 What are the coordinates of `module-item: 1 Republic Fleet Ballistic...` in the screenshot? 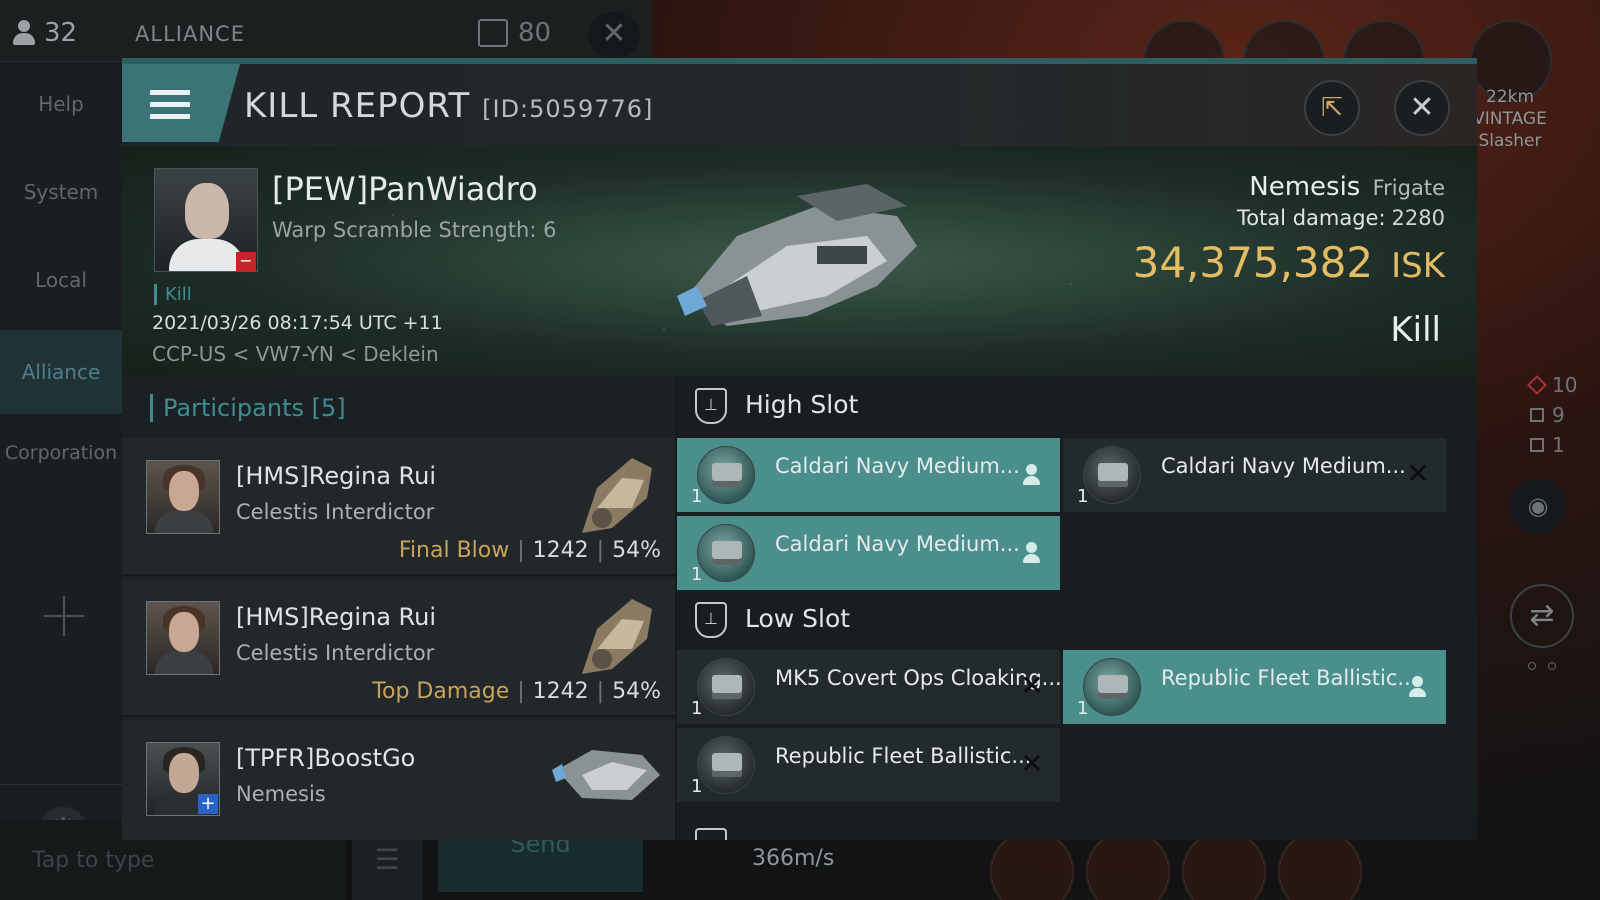 It's located at (1254, 687).